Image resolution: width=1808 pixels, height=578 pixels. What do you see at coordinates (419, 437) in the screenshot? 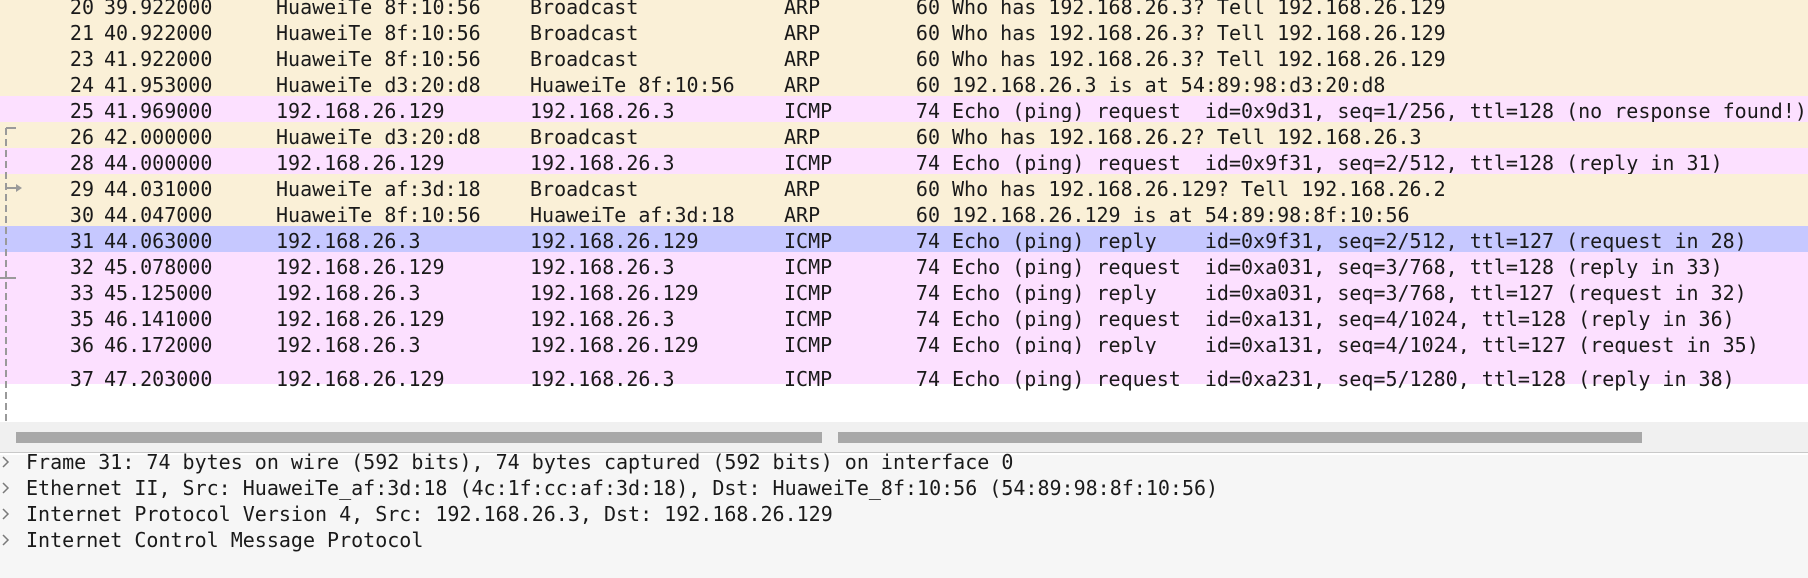
I see `scrollbar-thumb-left` at bounding box center [419, 437].